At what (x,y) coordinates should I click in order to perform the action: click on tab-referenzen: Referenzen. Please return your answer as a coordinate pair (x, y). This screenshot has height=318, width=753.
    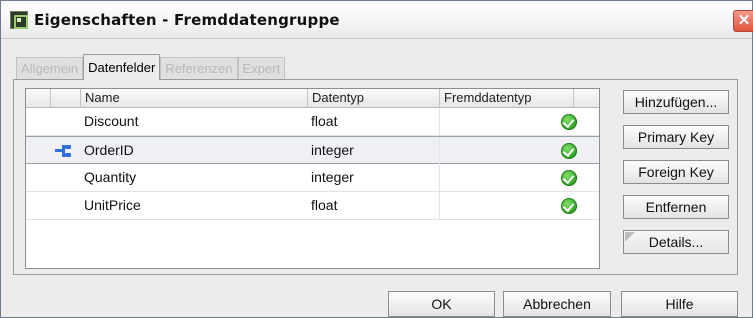
    Looking at the image, I should click on (199, 68).